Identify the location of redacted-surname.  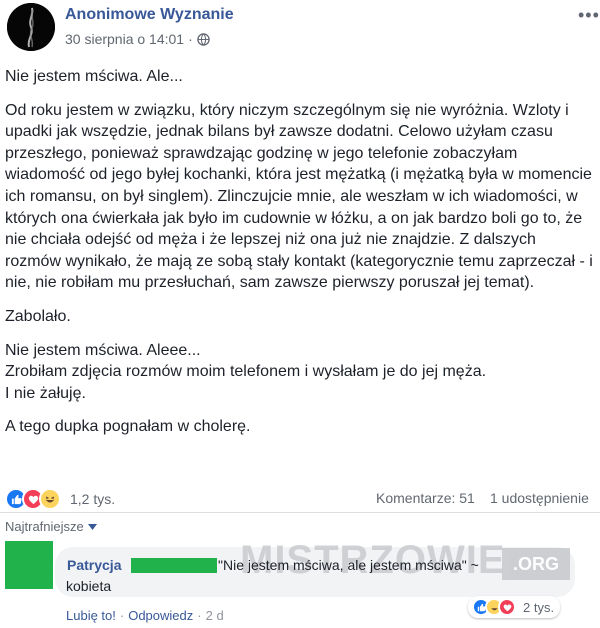
(174, 565).